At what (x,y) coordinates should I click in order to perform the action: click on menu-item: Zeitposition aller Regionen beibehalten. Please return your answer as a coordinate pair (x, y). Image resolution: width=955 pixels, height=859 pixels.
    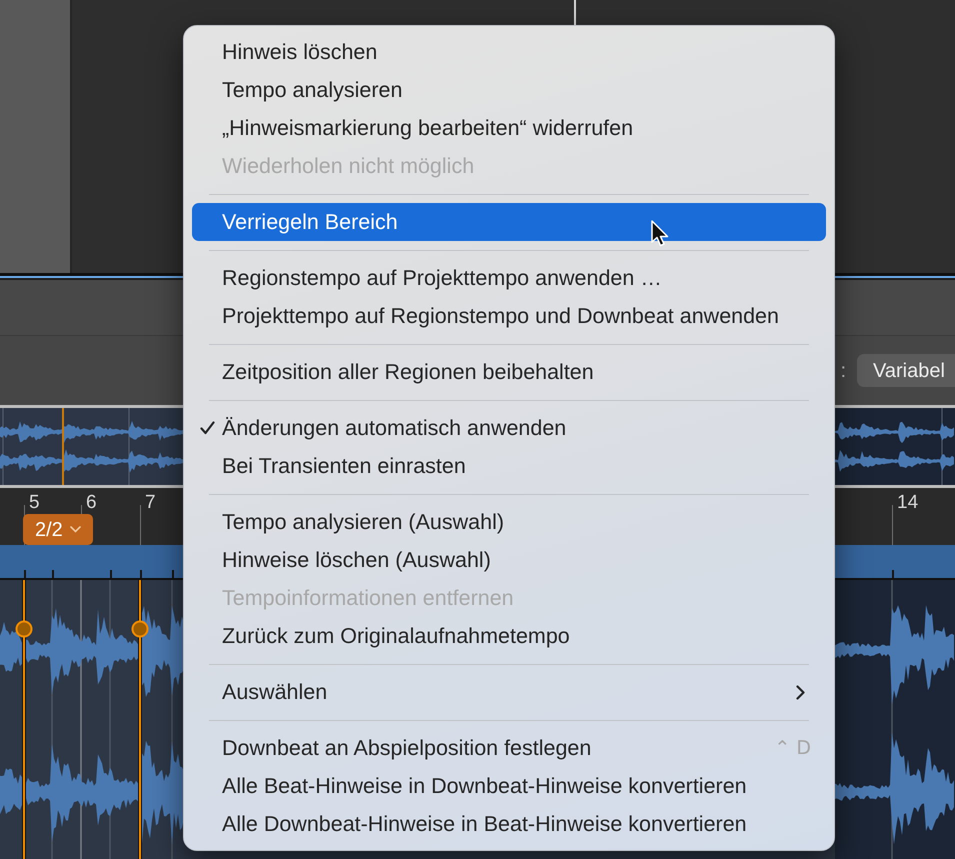
    Looking at the image, I should click on (509, 372).